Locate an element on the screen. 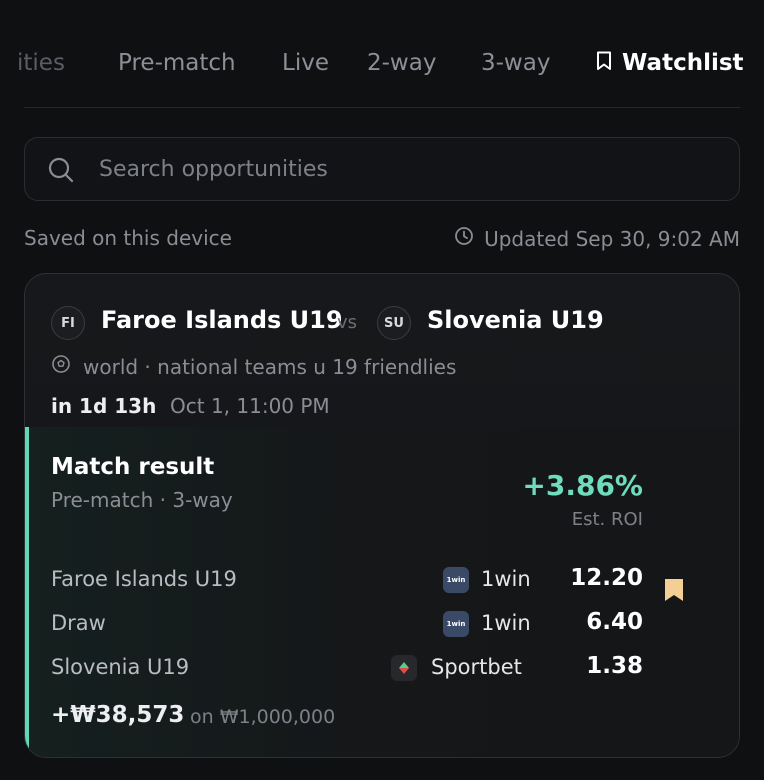  home-team-name: Faroe Islands U19 is located at coordinates (222, 320).